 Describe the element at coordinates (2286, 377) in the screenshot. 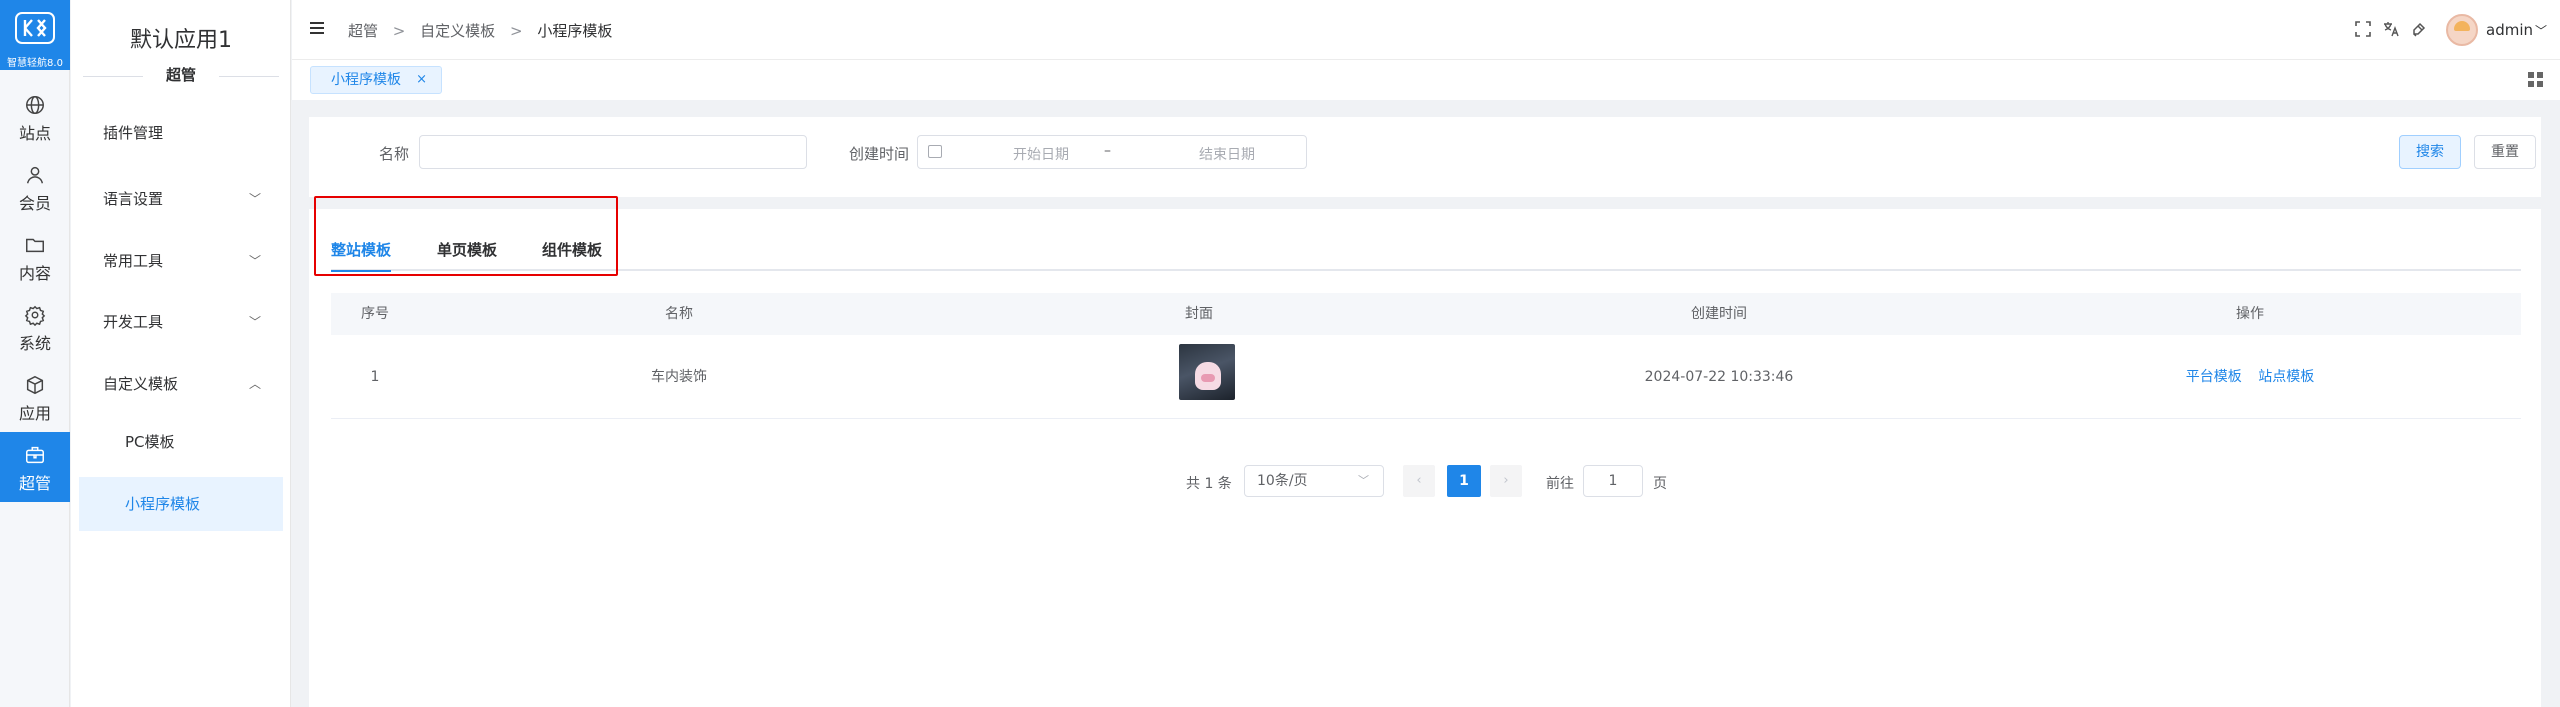

I see `site-template-link: 站点模板` at that location.